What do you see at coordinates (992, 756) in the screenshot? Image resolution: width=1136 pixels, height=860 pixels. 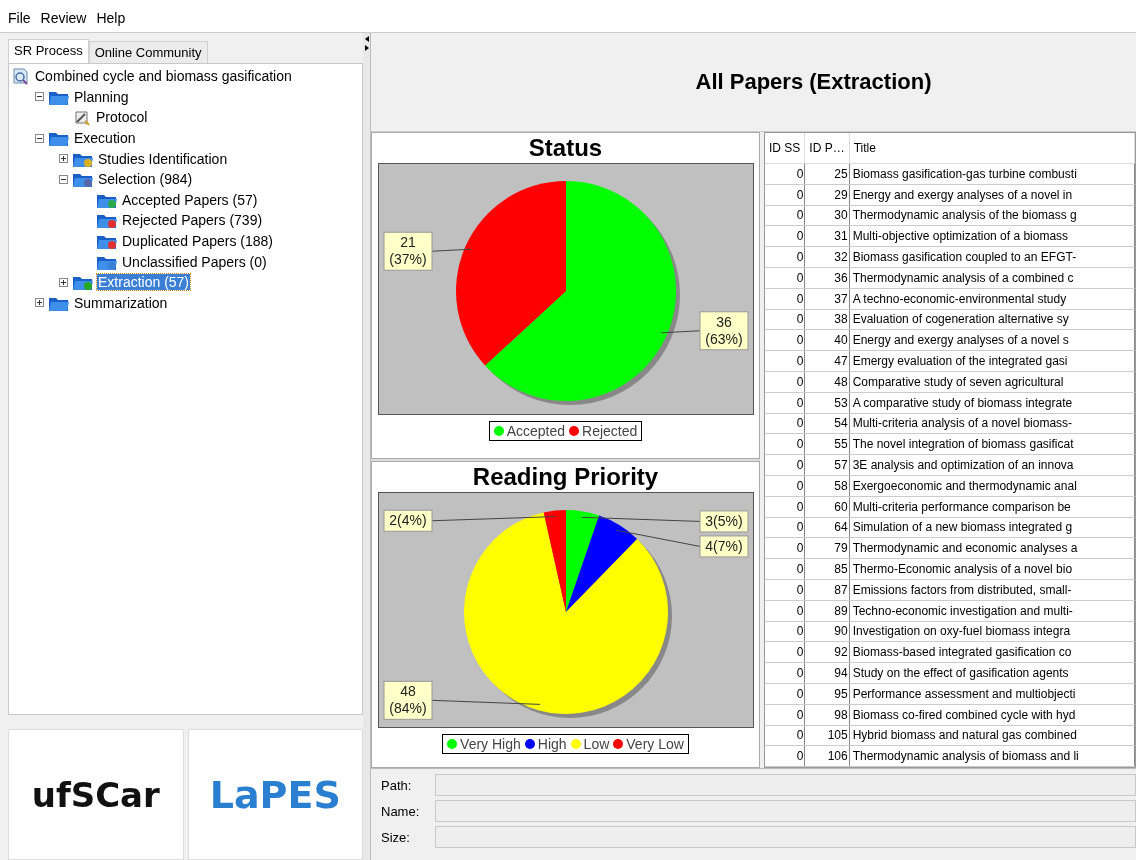 I see `table-cell: Thermodynamic analysis of biomass and li` at bounding box center [992, 756].